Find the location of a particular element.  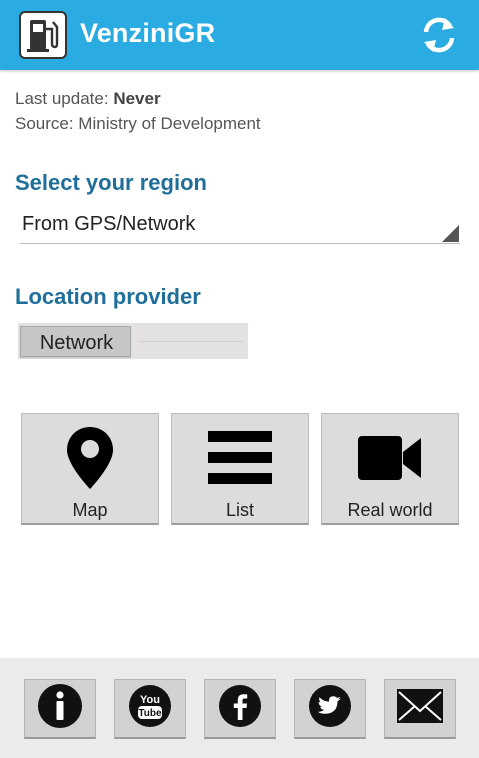

list-button: List is located at coordinates (240, 469).